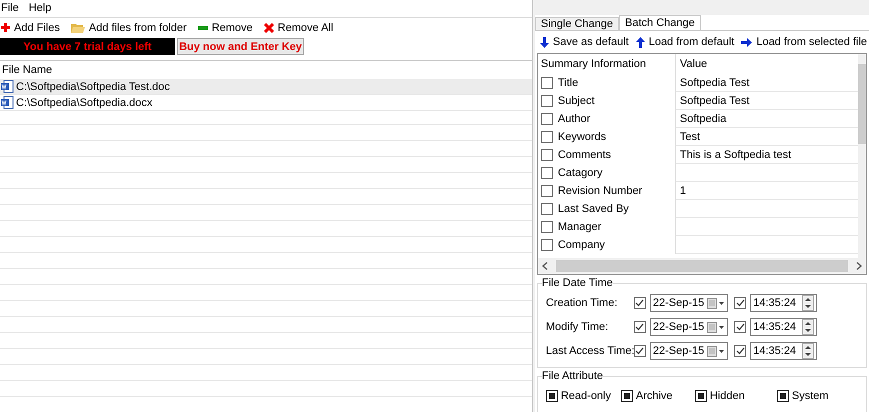  What do you see at coordinates (577, 283) in the screenshot?
I see `group-title: File Date Time` at bounding box center [577, 283].